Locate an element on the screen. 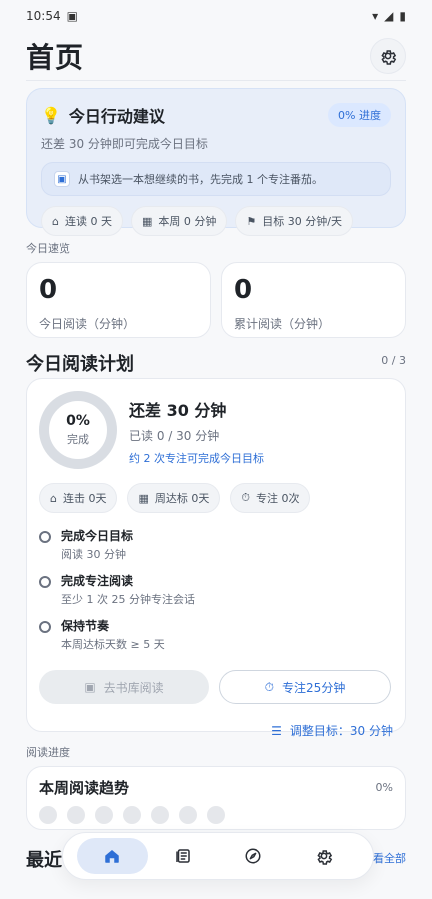  flag-icon: ⚑ is located at coordinates (251, 221).